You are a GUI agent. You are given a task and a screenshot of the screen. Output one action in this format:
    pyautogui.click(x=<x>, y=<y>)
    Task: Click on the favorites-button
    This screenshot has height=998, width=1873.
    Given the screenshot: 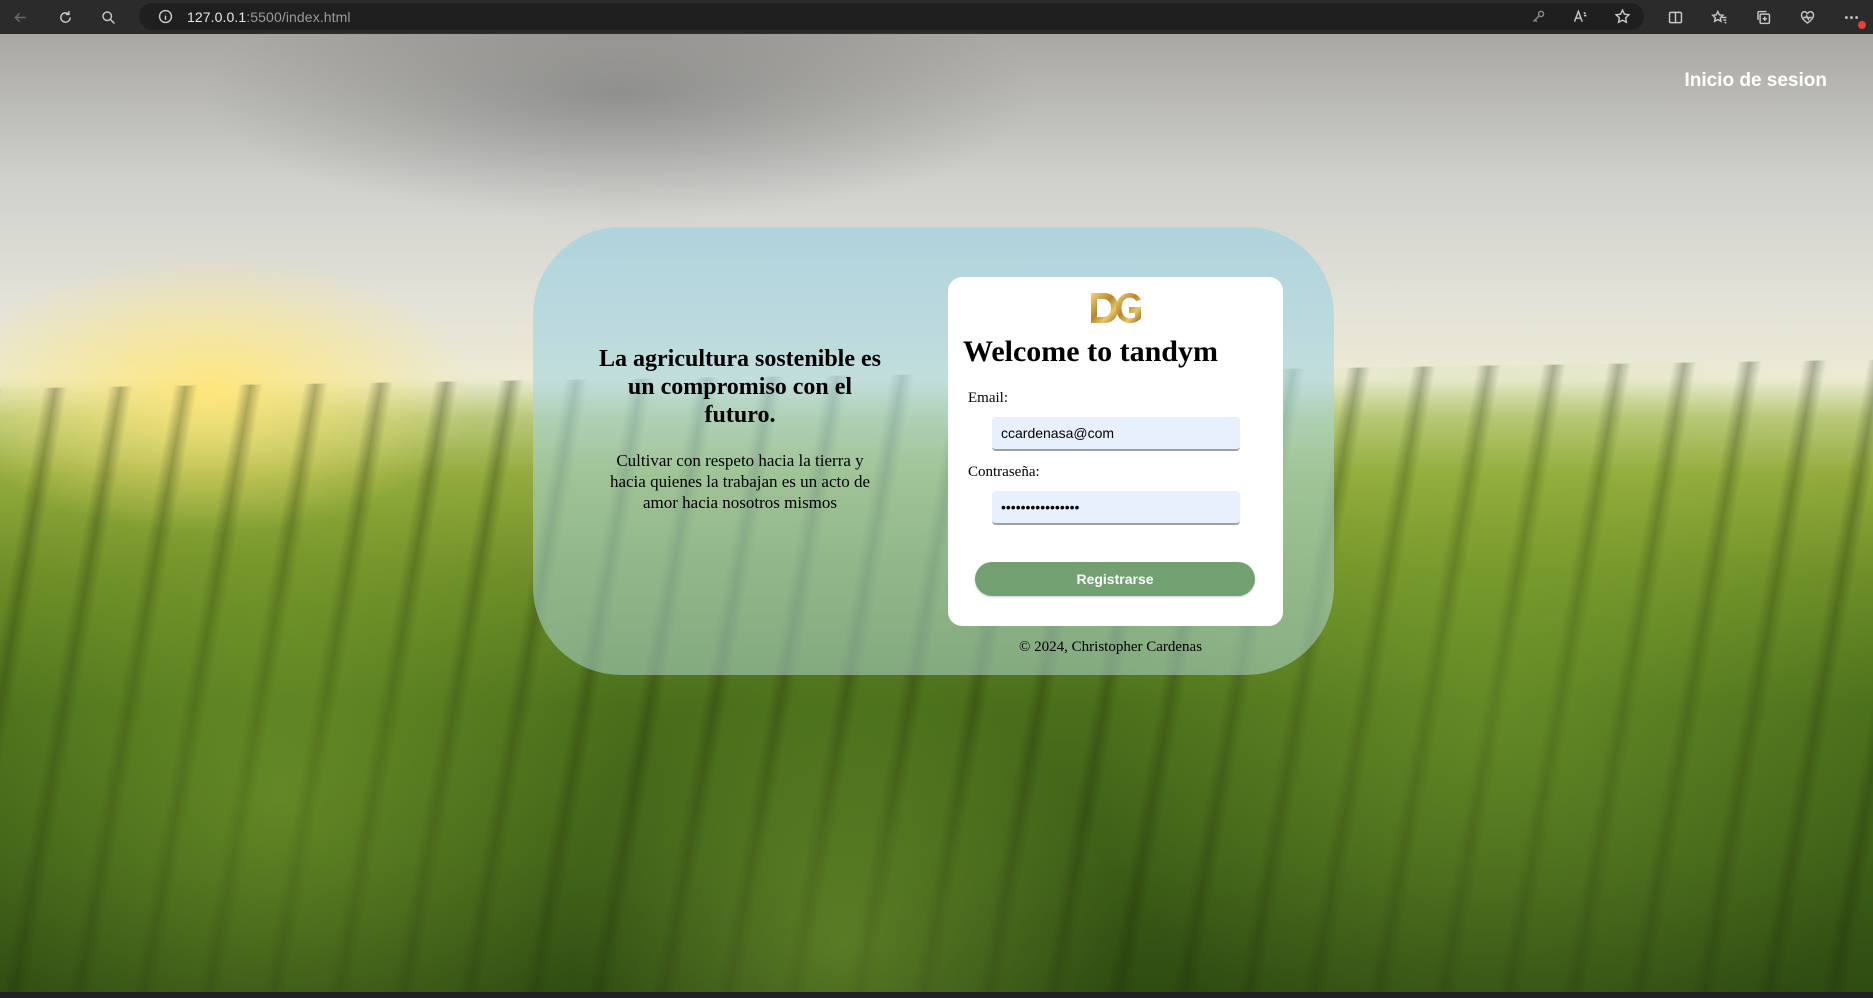 What is the action you would take?
    pyautogui.click(x=1719, y=17)
    